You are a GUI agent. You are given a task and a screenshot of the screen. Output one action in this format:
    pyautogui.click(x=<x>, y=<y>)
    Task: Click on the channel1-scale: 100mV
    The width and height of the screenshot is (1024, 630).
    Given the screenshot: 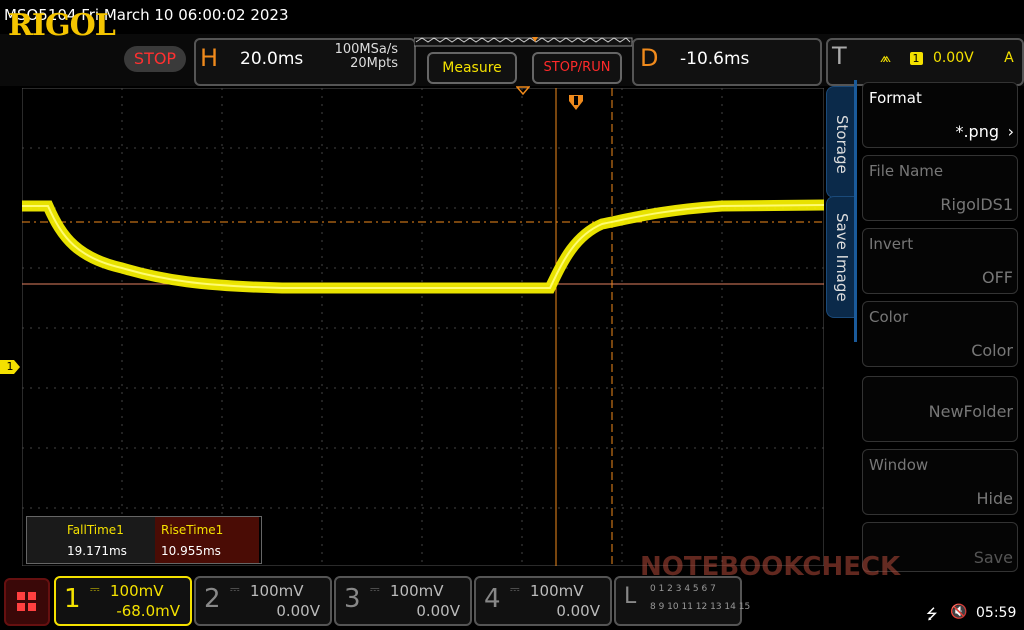 What is the action you would take?
    pyautogui.click(x=137, y=591)
    